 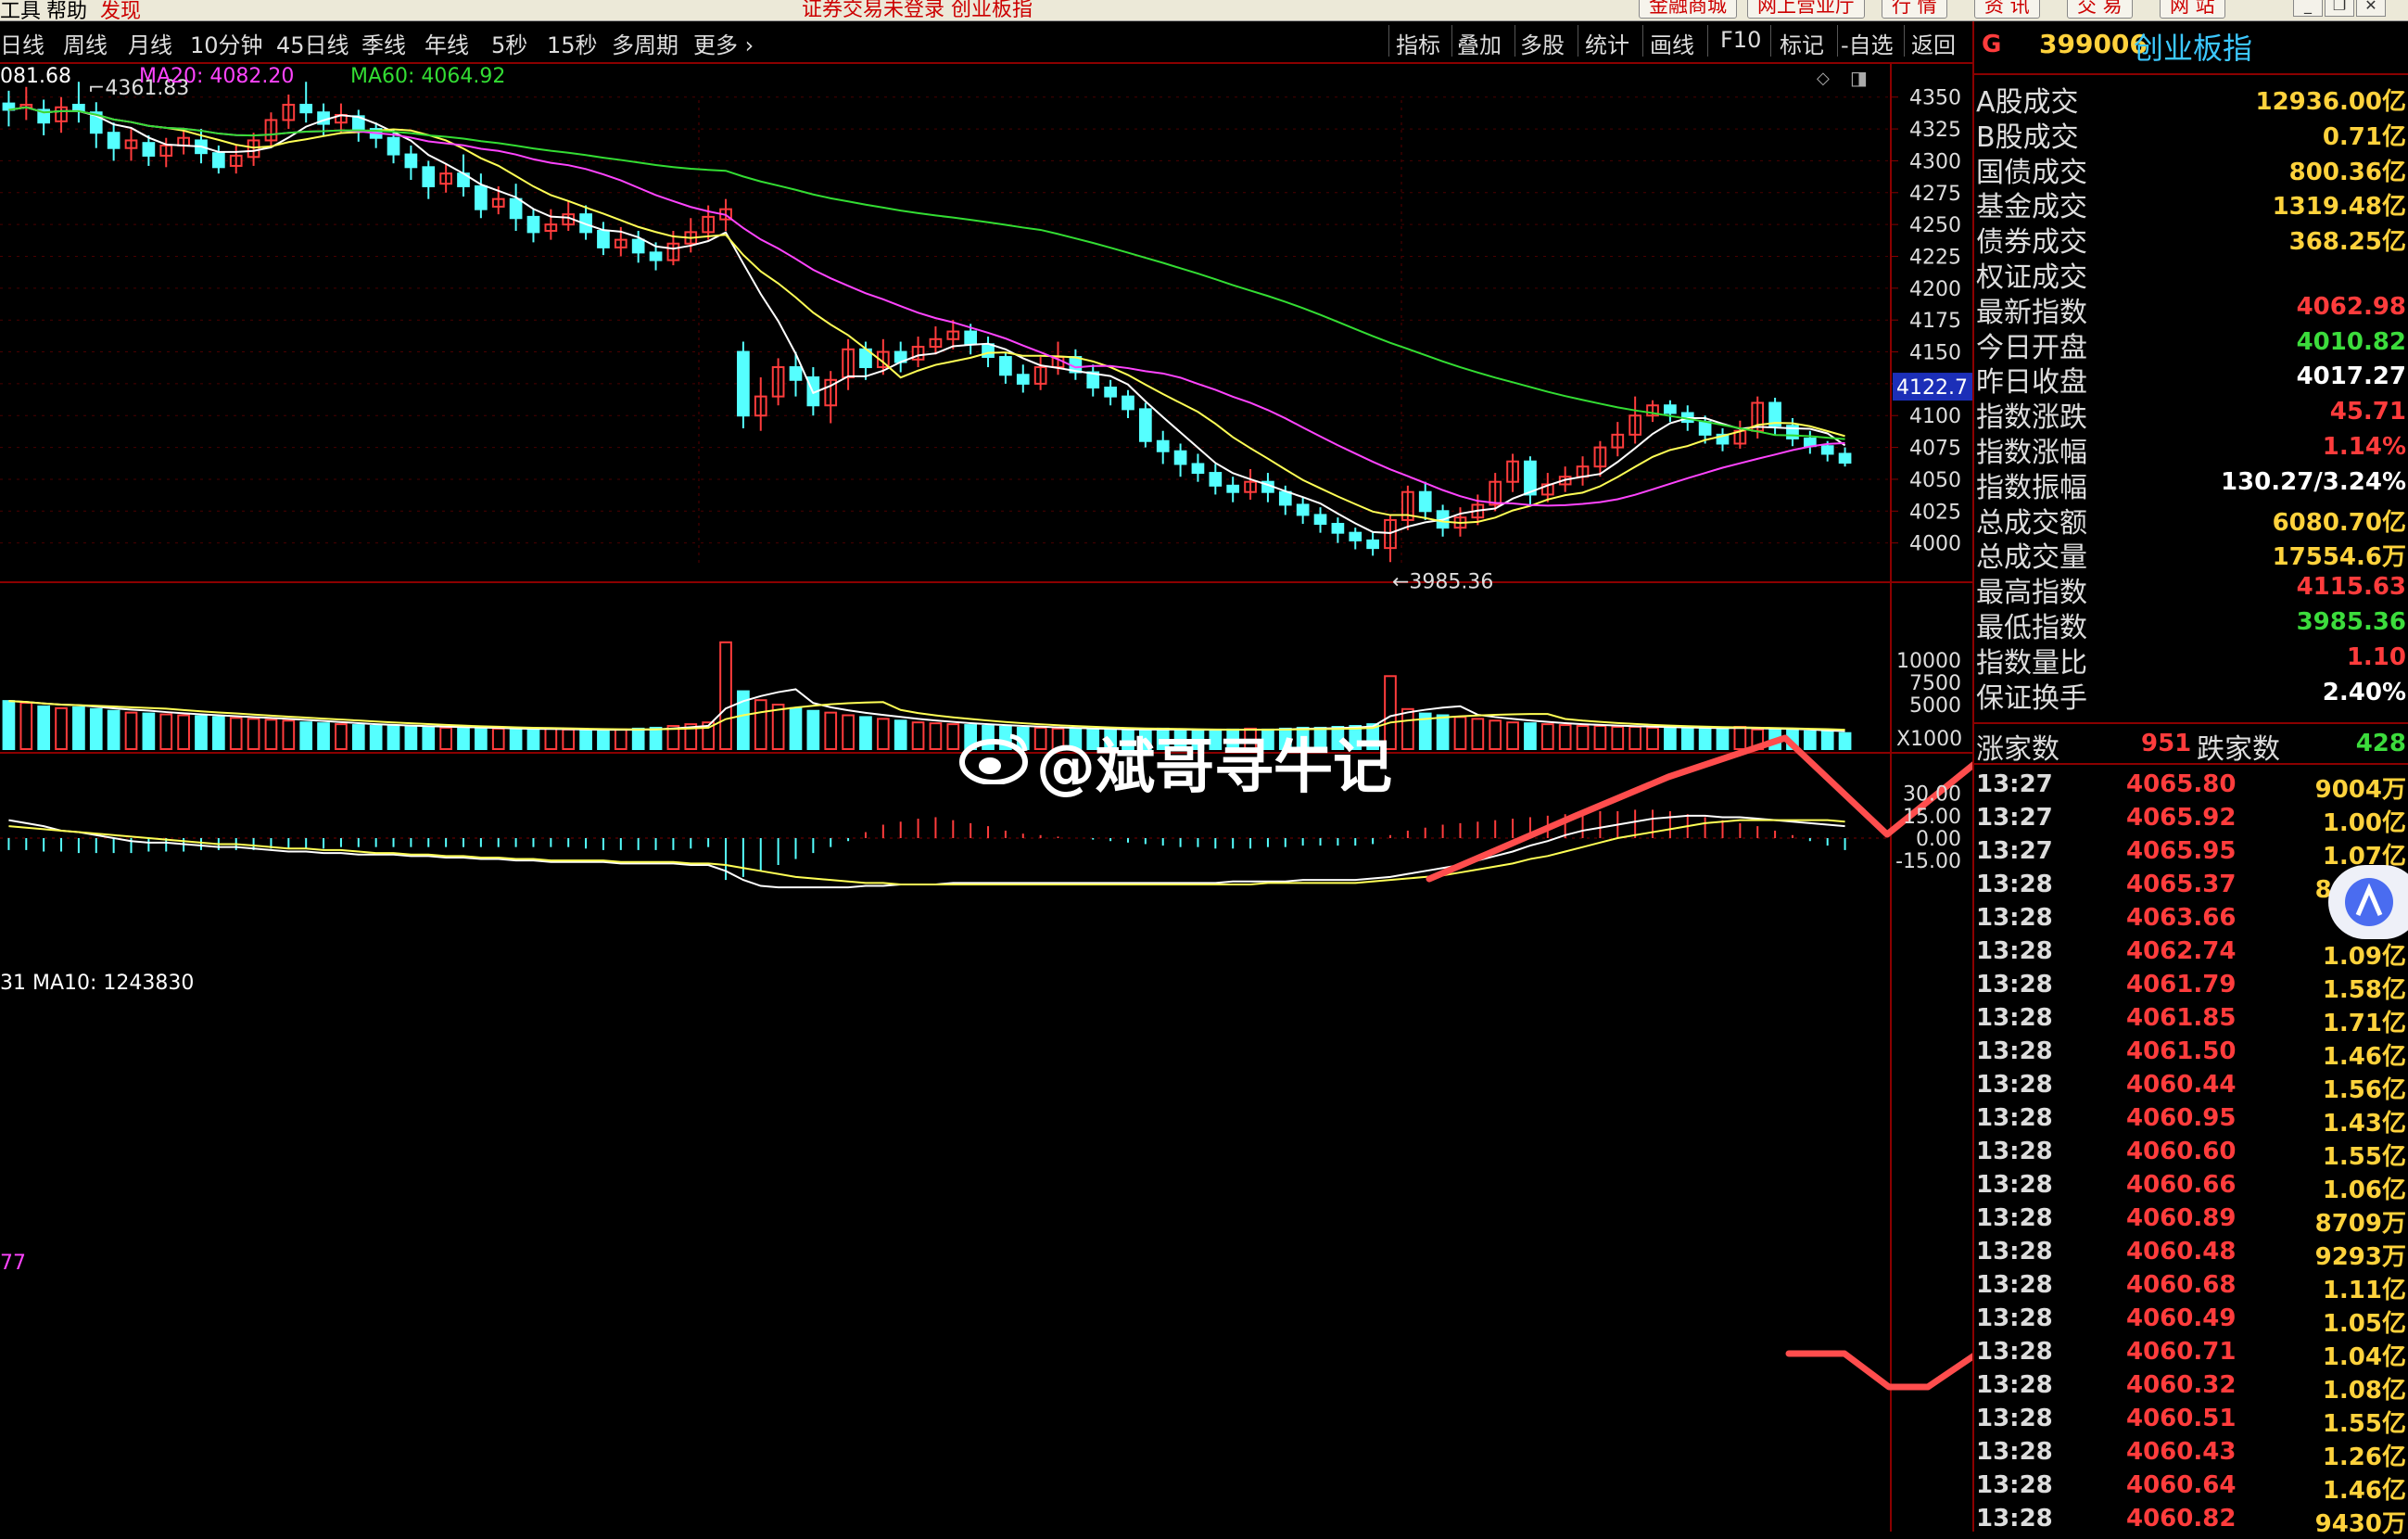 I want to click on volume-legend: 31 MA10: 1243830, so click(x=97, y=983).